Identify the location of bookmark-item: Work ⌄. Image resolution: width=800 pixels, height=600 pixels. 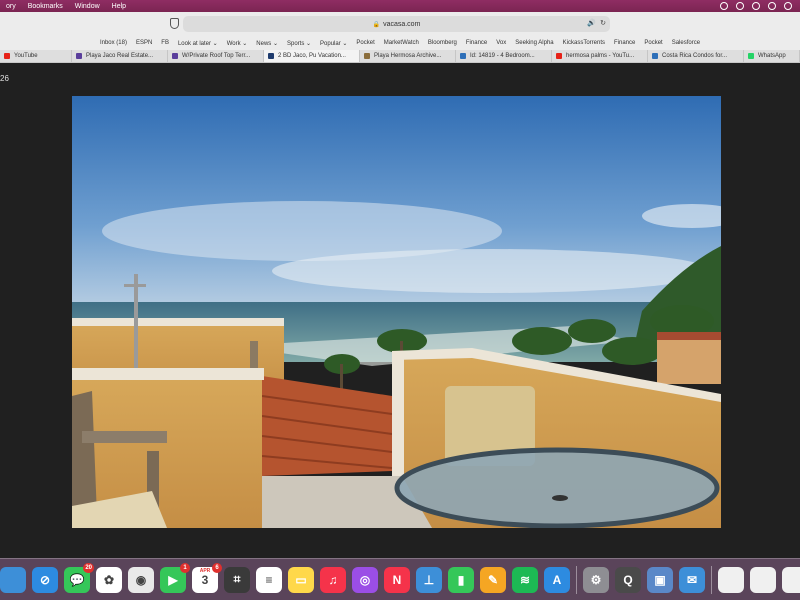
(237, 43).